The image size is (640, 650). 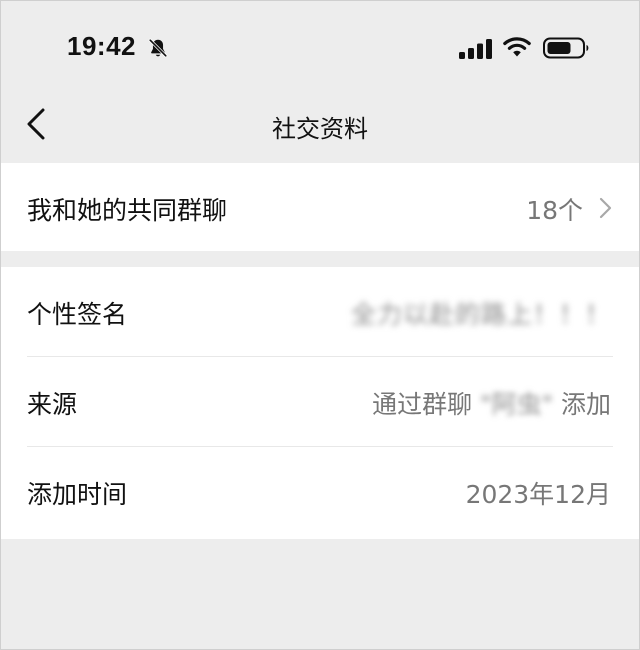 I want to click on source-row: 来源 通过群聊 "阿虫" 添加, so click(x=320, y=402).